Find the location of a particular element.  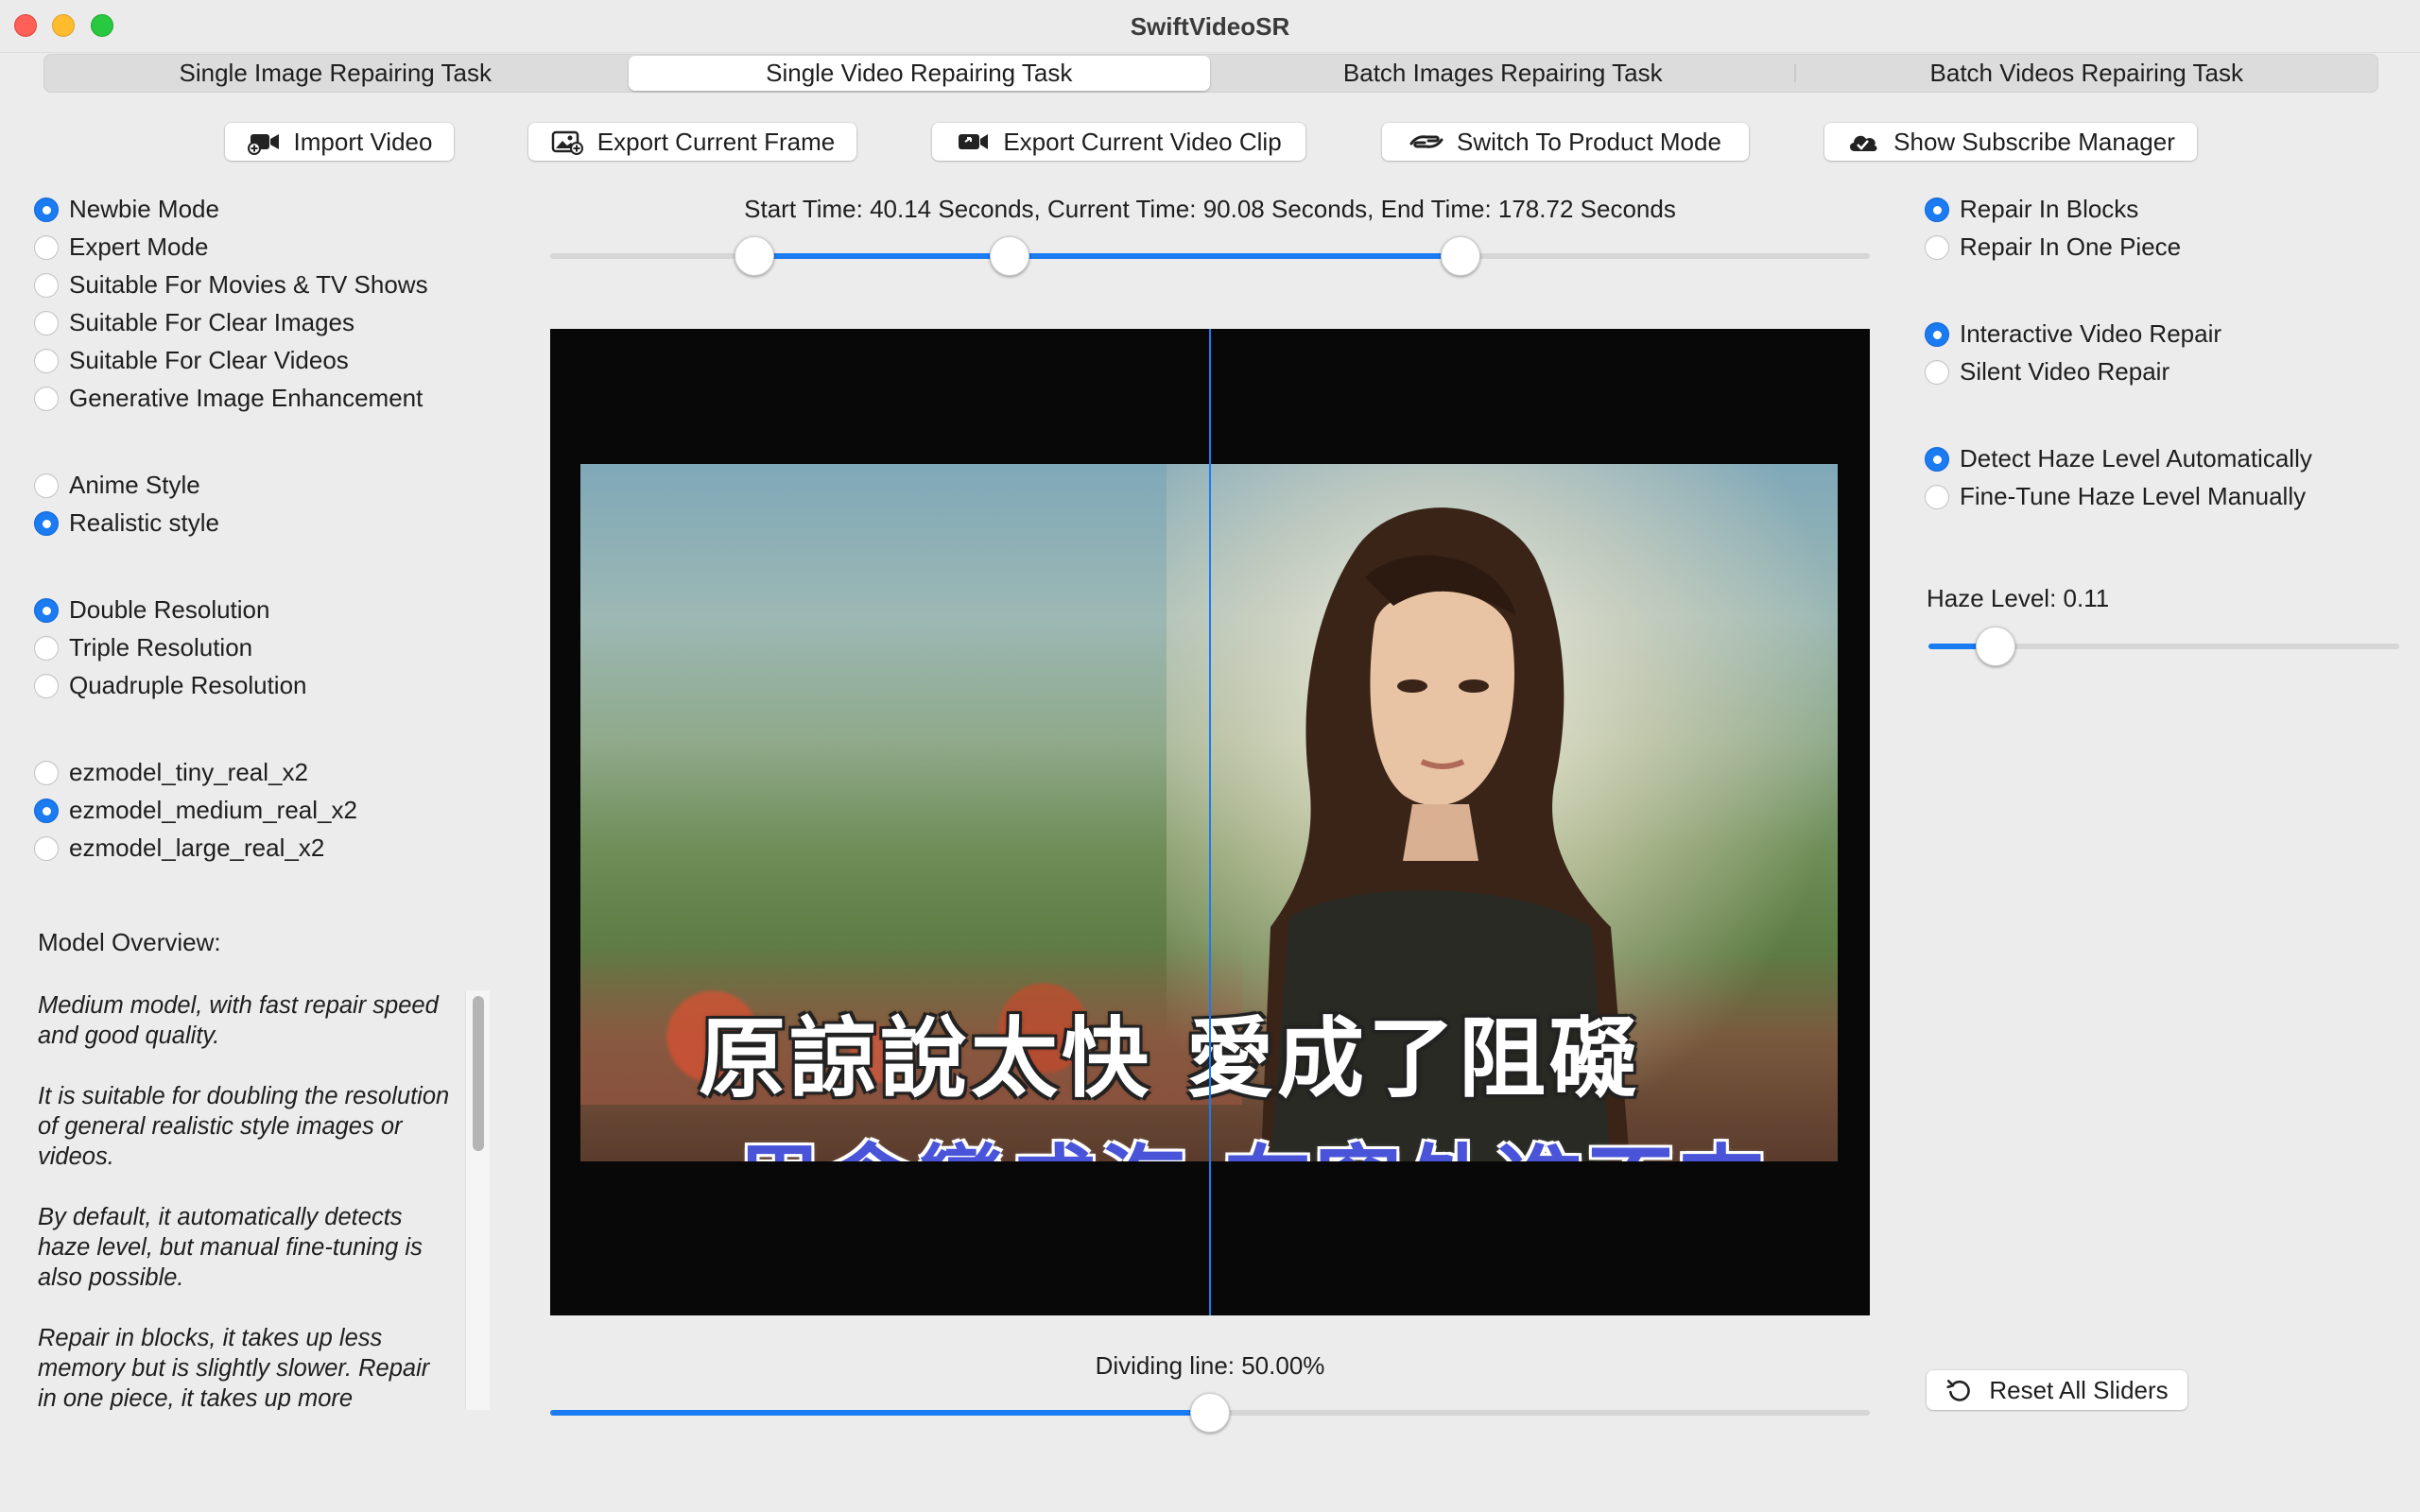

tab-batch-images: Batch Images Repairing Task is located at coordinates (1503, 73).